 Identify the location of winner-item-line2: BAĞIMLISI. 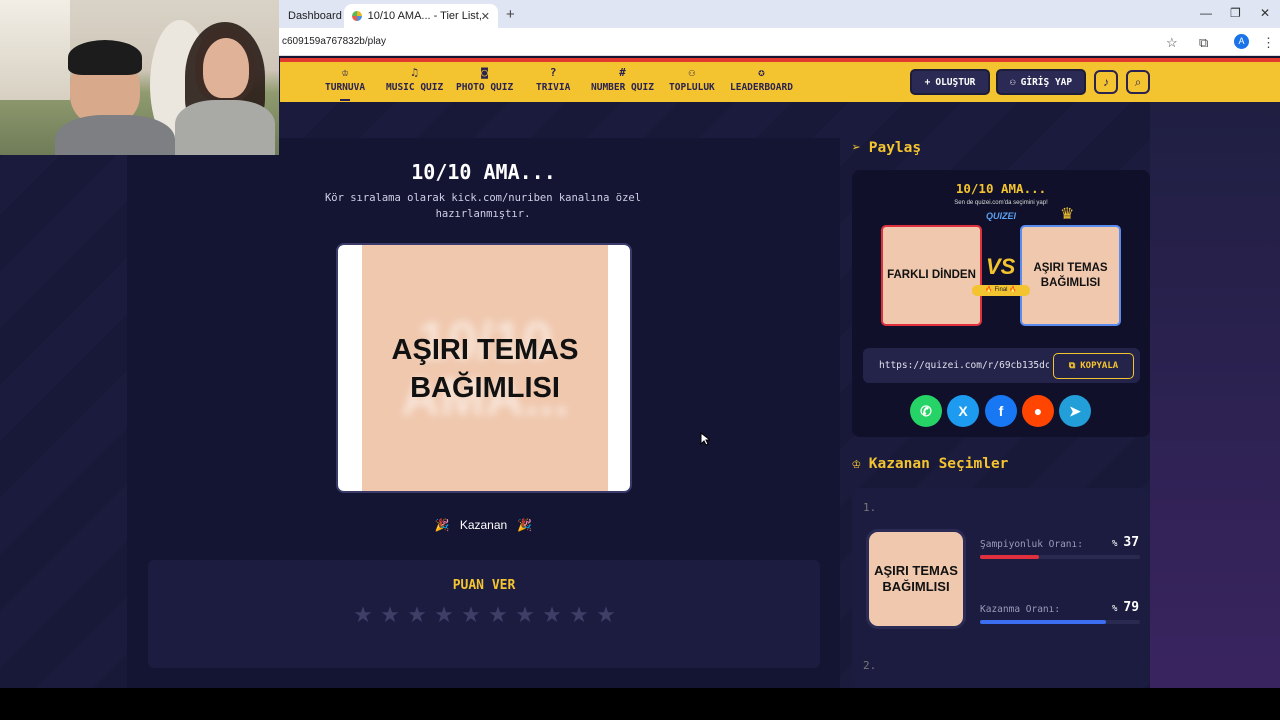
(916, 586).